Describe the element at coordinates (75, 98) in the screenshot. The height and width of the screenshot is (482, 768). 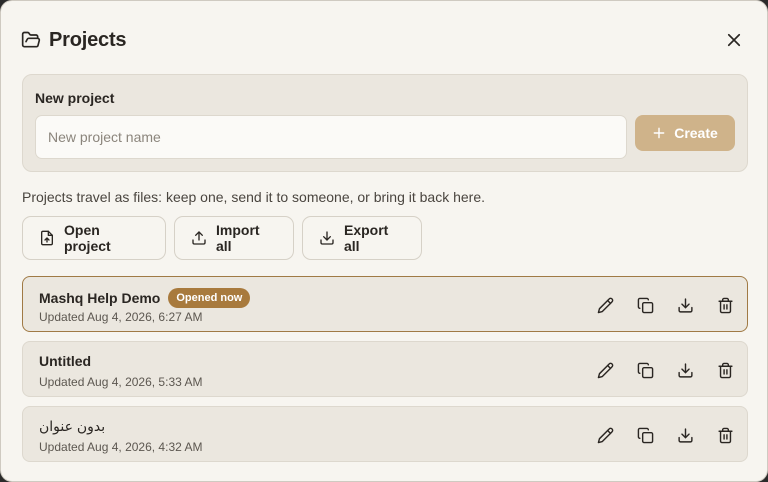
I see `new-project-label: New project` at that location.